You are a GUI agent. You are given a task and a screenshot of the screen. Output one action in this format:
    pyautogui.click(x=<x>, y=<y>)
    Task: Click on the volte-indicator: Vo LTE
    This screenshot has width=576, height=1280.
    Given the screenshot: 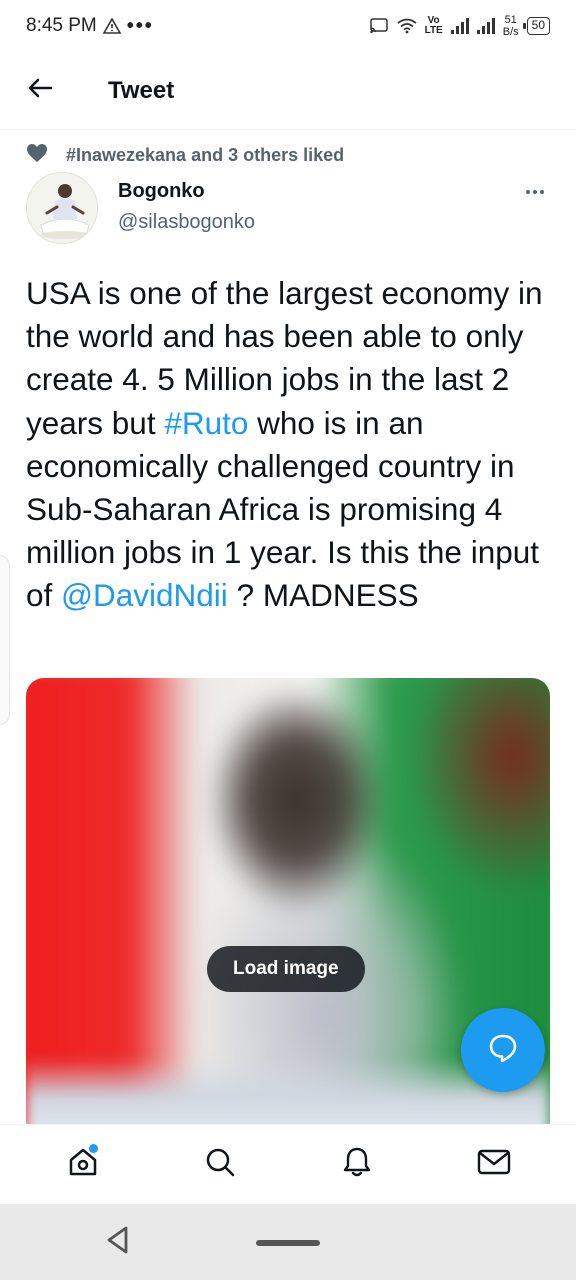 What is the action you would take?
    pyautogui.click(x=434, y=26)
    